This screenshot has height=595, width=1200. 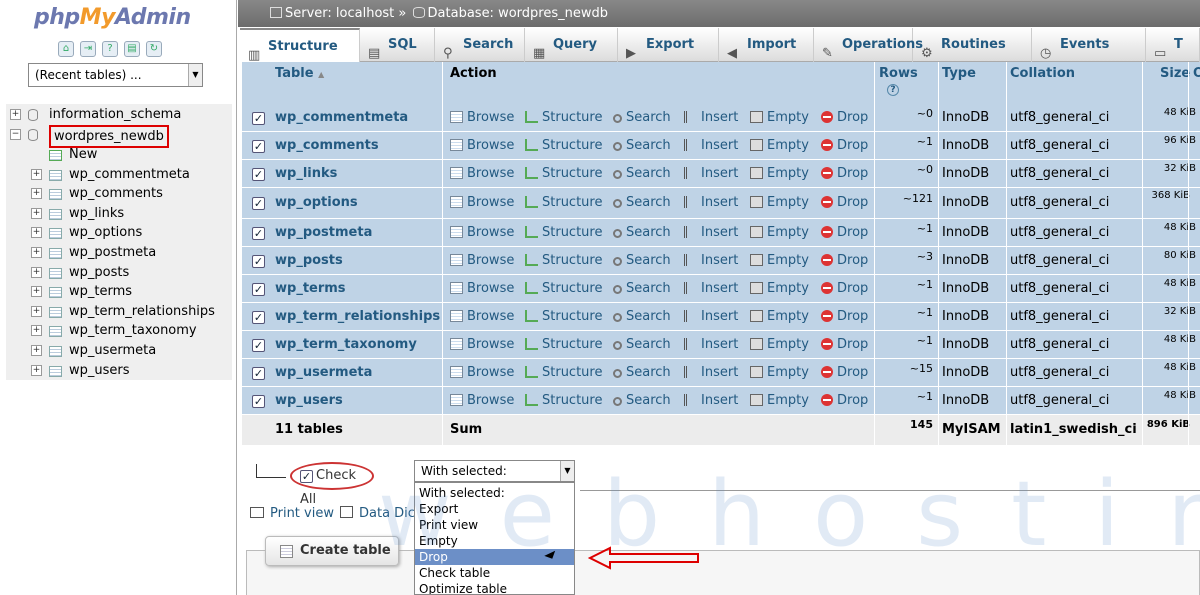 What do you see at coordinates (119, 154) in the screenshot?
I see `tree-item: New` at bounding box center [119, 154].